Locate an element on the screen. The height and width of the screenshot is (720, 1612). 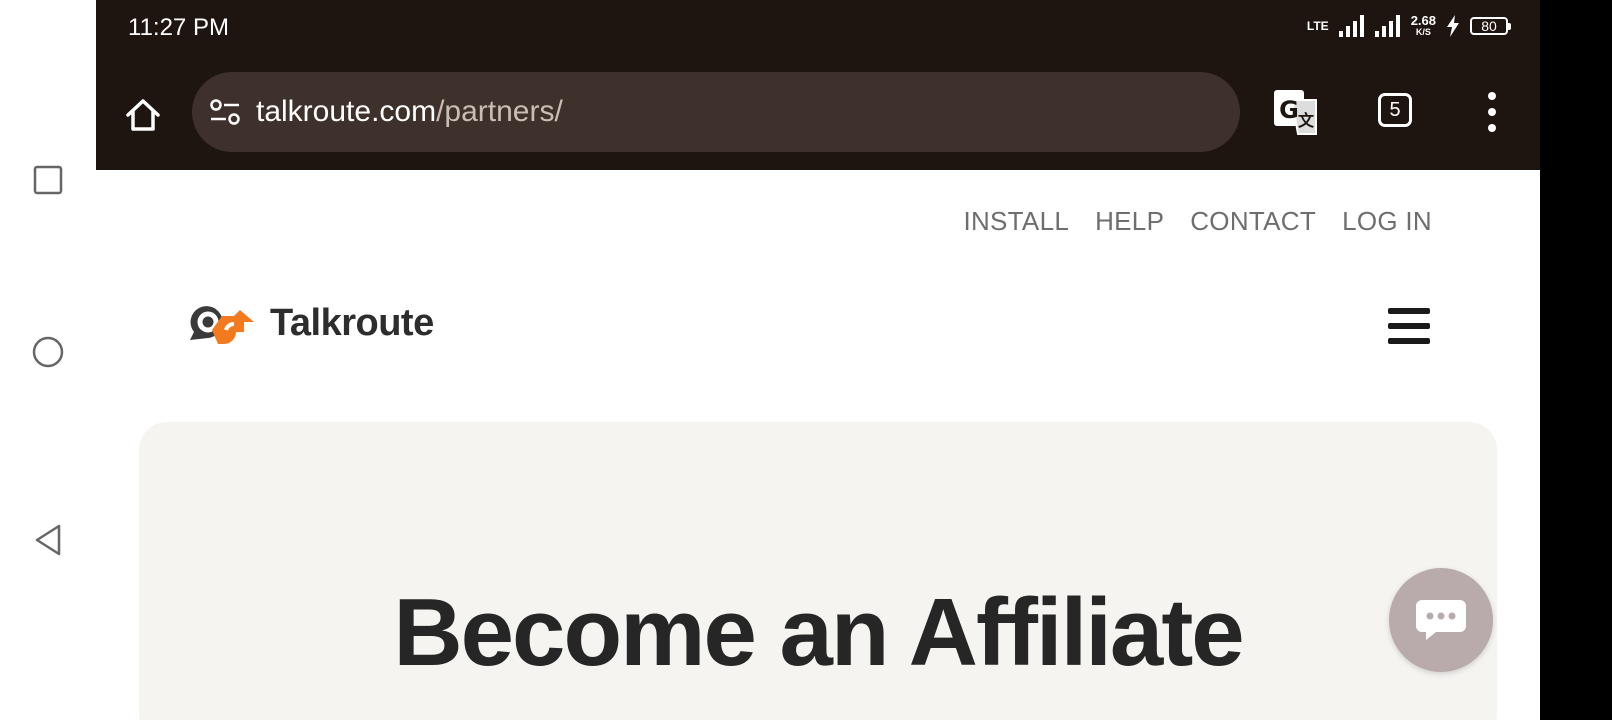
browser-home-button is located at coordinates (143, 115).